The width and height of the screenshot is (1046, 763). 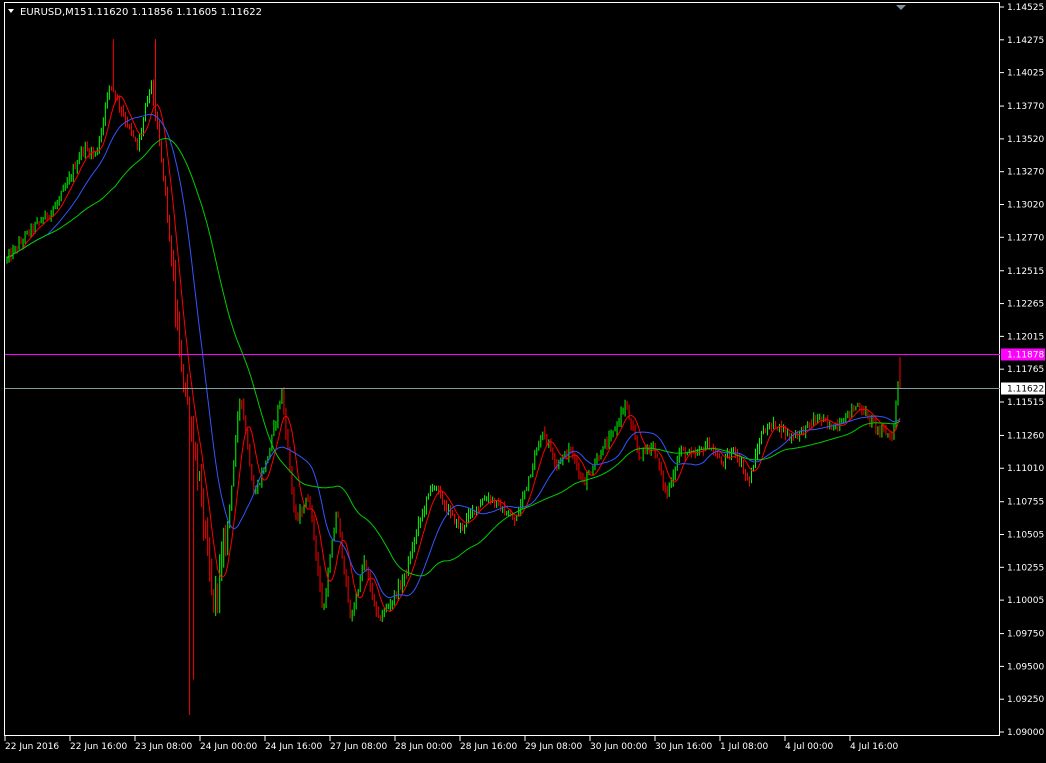 What do you see at coordinates (1025, 700) in the screenshot?
I see `y-tick-label: 1.09250` at bounding box center [1025, 700].